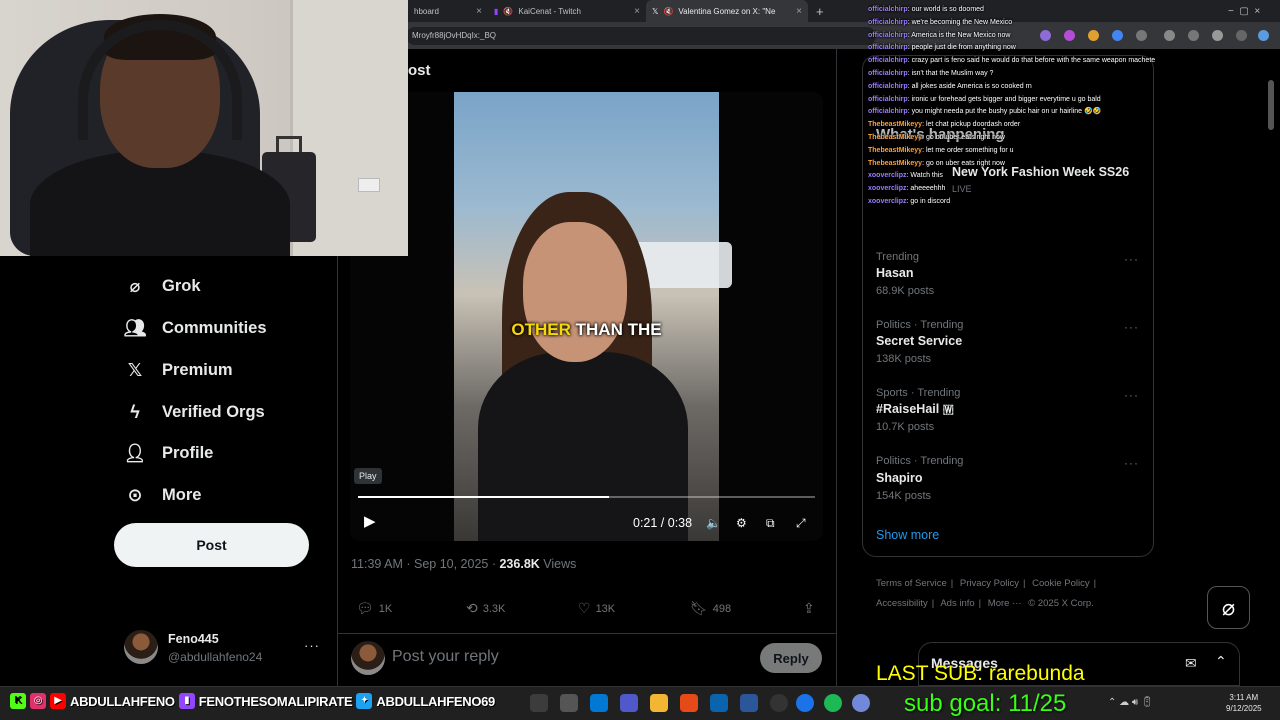  What do you see at coordinates (1271, 105) in the screenshot?
I see `scrollbar` at bounding box center [1271, 105].